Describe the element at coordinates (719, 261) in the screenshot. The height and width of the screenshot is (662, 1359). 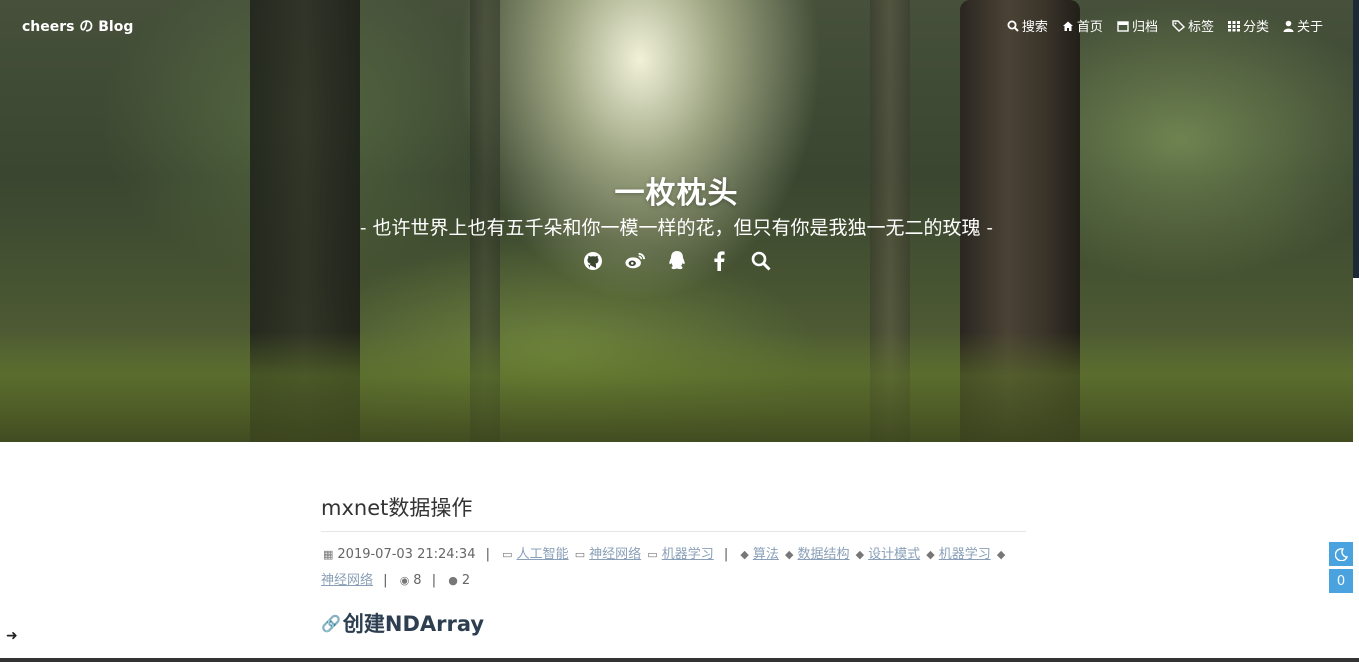
I see `facebook-icon` at that location.